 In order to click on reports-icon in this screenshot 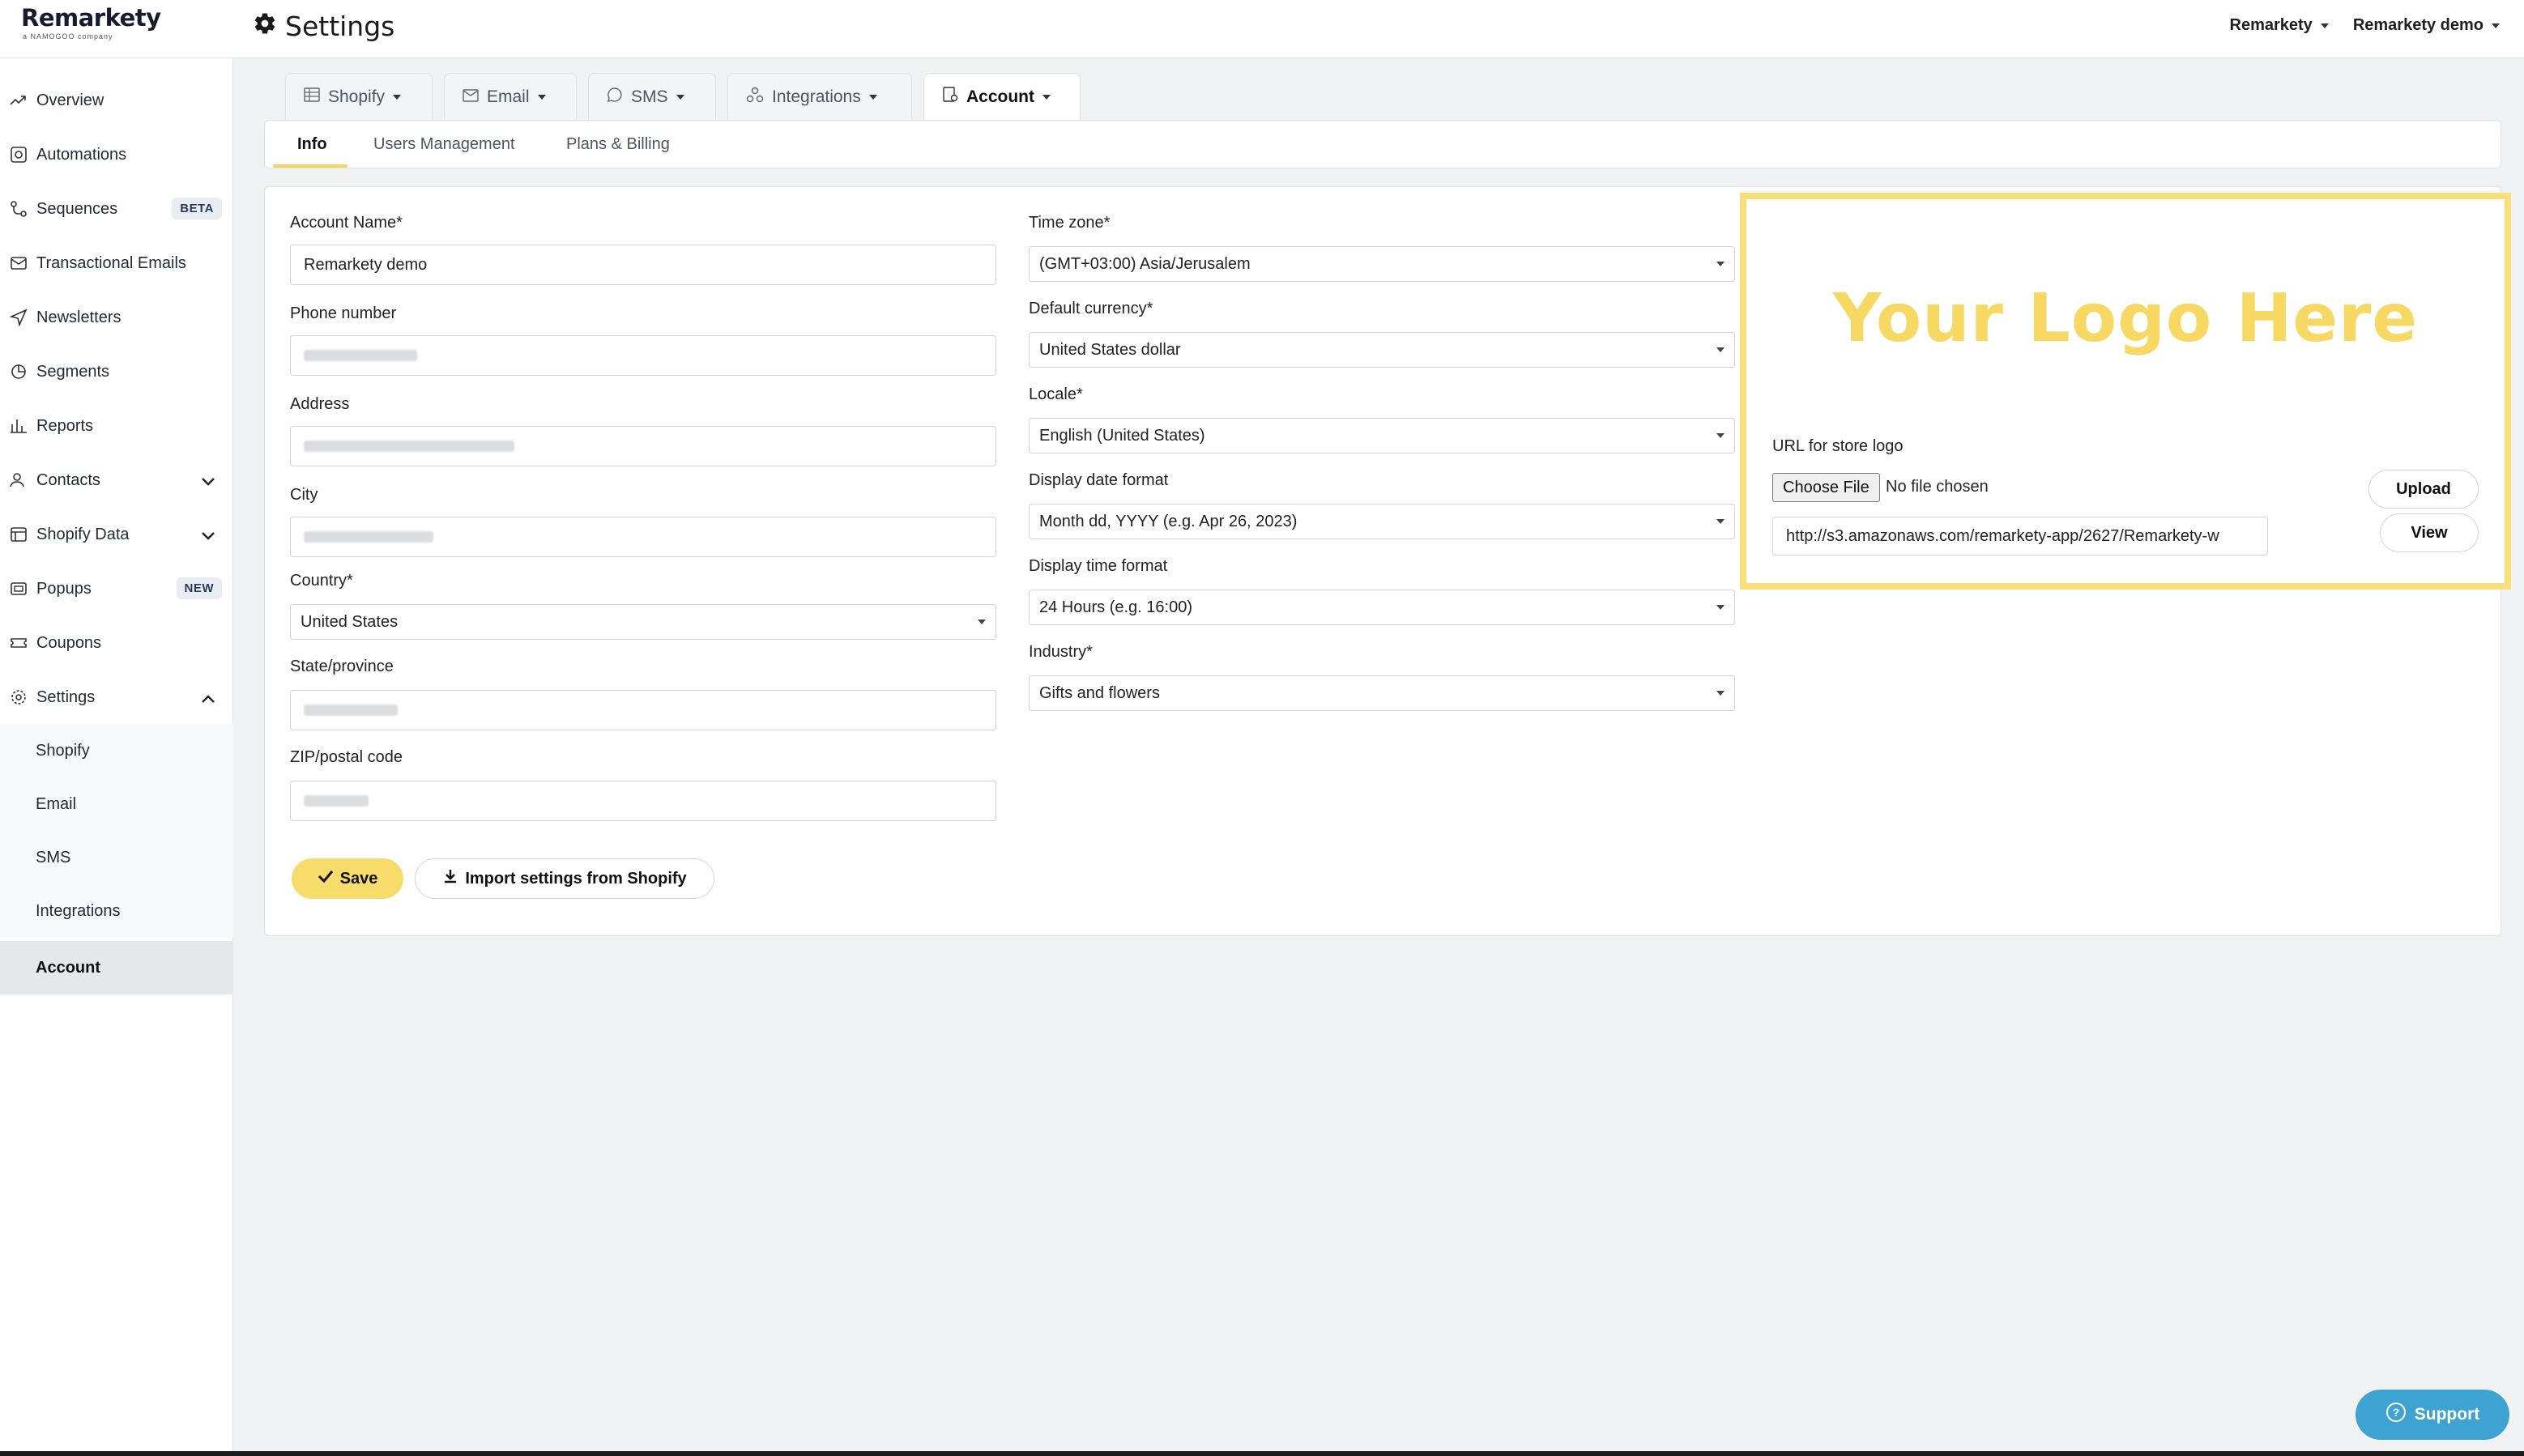, I will do `click(18, 426)`.